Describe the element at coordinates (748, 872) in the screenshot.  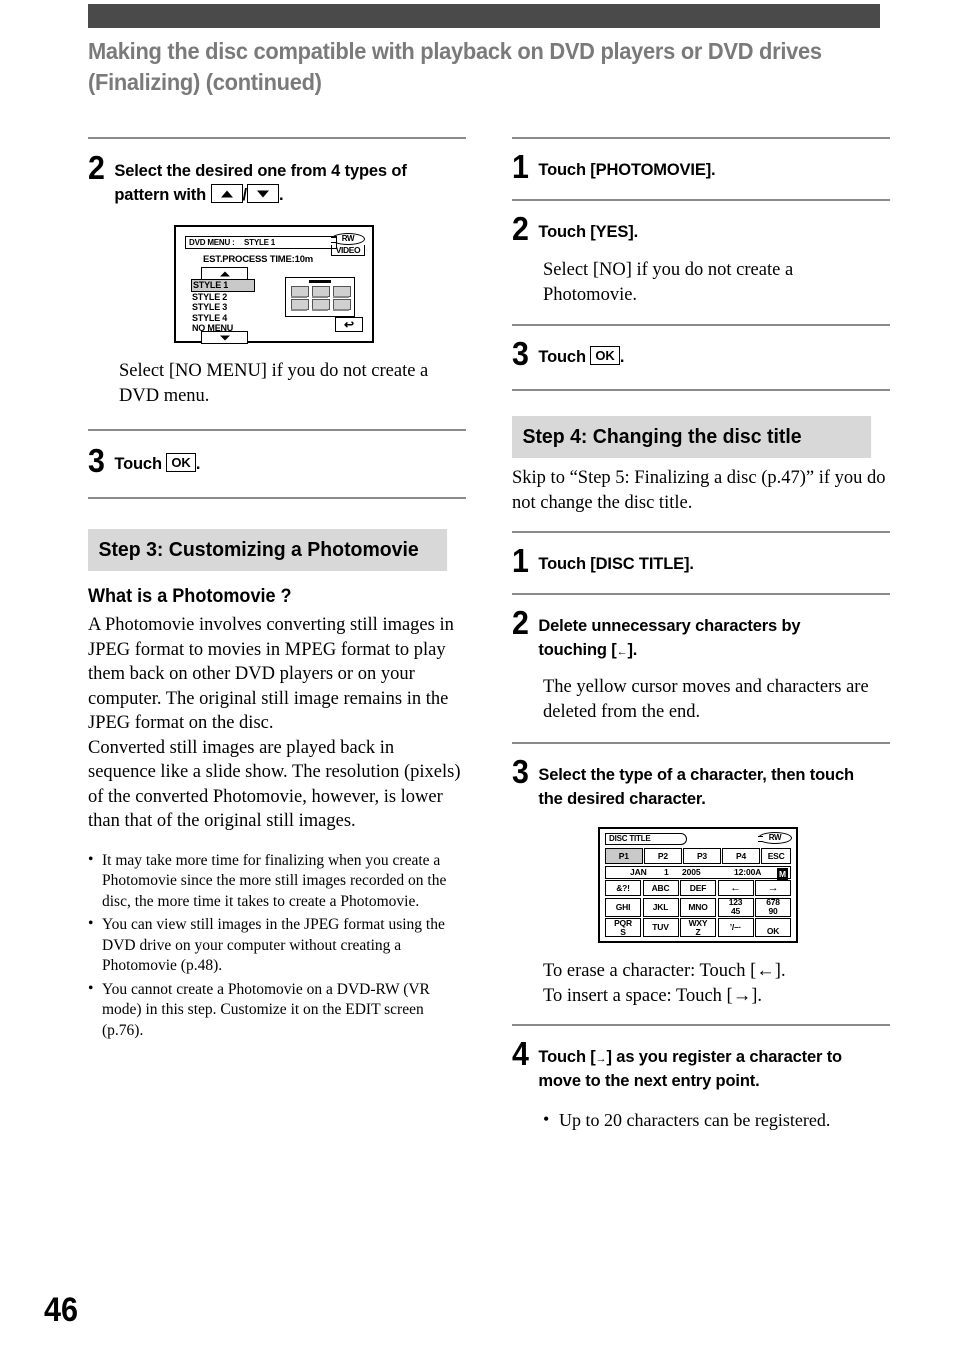
I see `date-time: 12:00A` at that location.